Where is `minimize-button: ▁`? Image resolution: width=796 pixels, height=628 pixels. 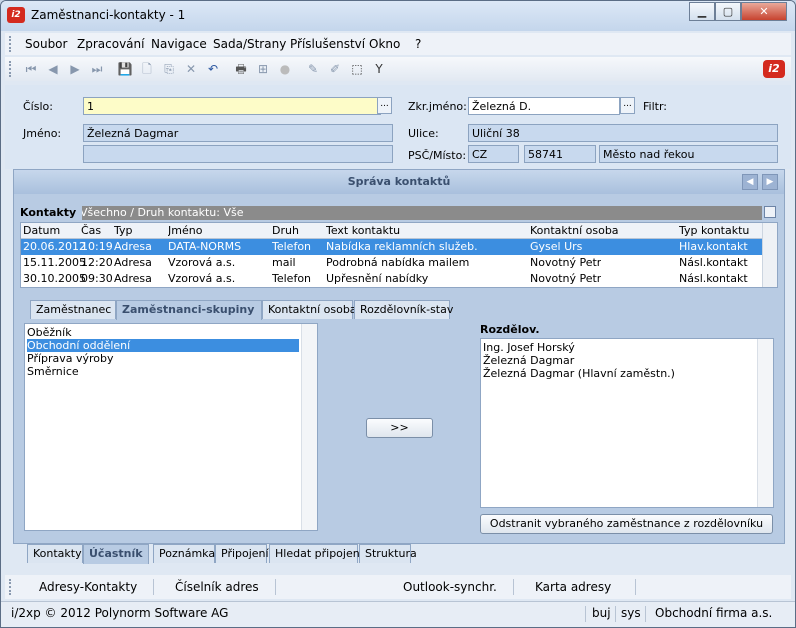
minimize-button: ▁ is located at coordinates (702, 11).